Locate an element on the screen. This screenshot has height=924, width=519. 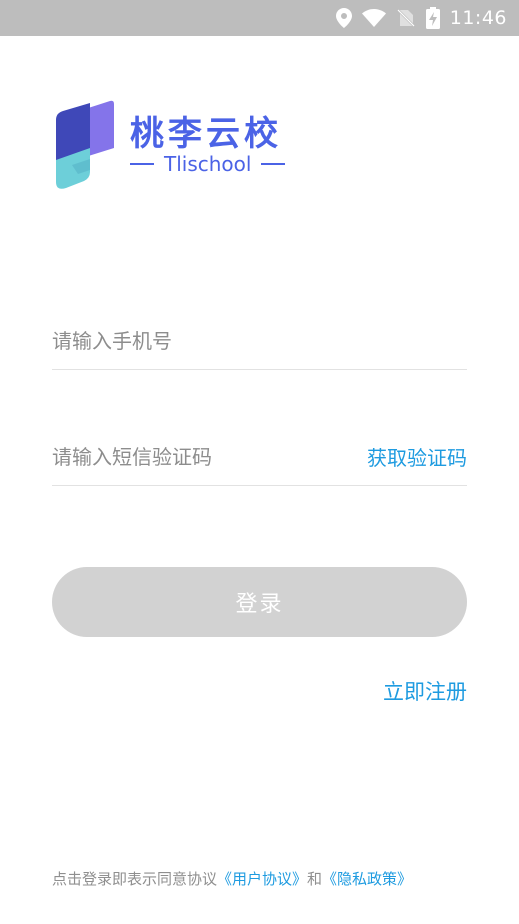
agreement-prefix: 点击登录即表示同意协议 is located at coordinates (135, 879).